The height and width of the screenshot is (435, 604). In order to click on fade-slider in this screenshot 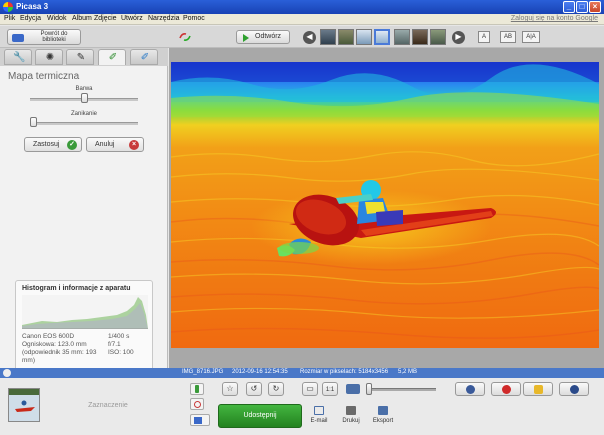, I will do `click(84, 123)`.